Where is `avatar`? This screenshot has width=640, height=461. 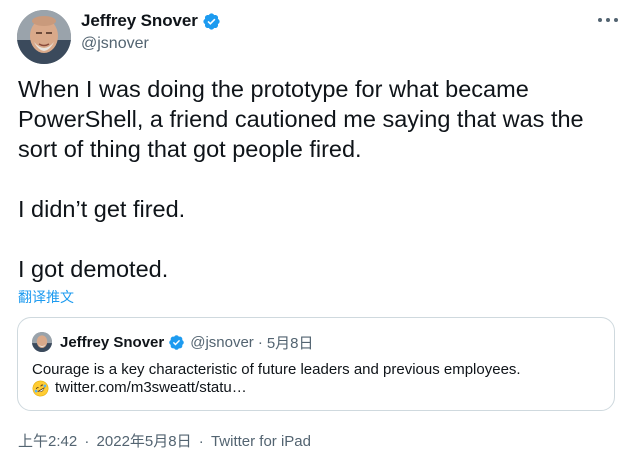
avatar is located at coordinates (44, 37).